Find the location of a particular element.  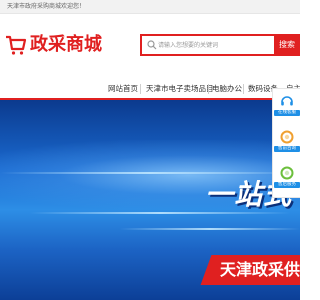

toolbar-label: 售前咨询 is located at coordinates (287, 149).